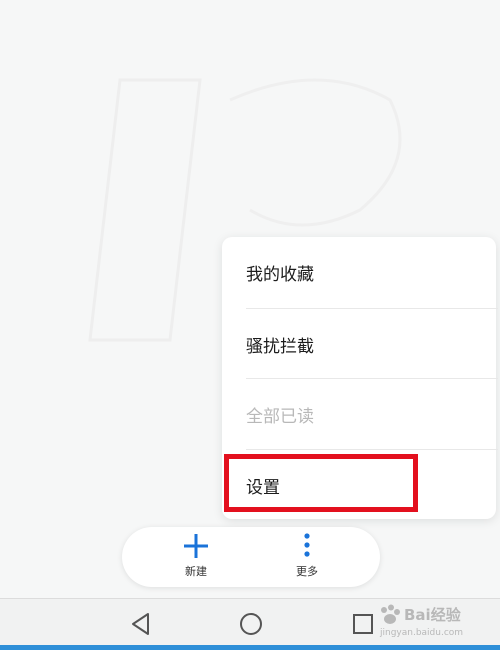 The image size is (500, 650). Describe the element at coordinates (432, 615) in the screenshot. I see `watermark-brand: Bai经验` at that location.